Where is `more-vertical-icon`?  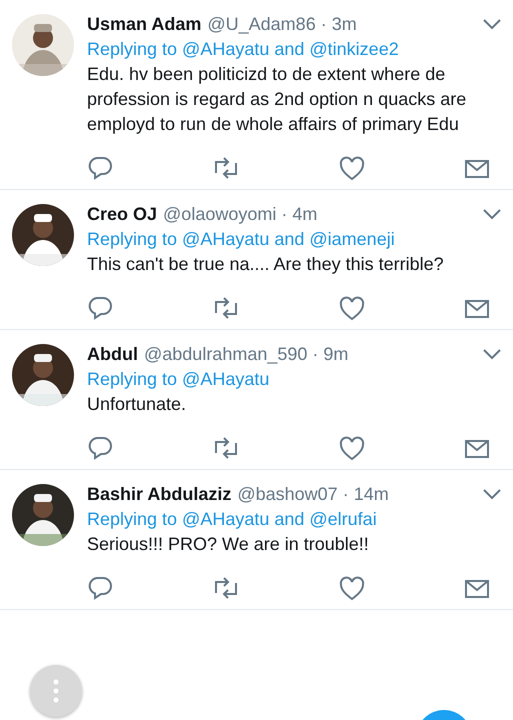 more-vertical-icon is located at coordinates (56, 691).